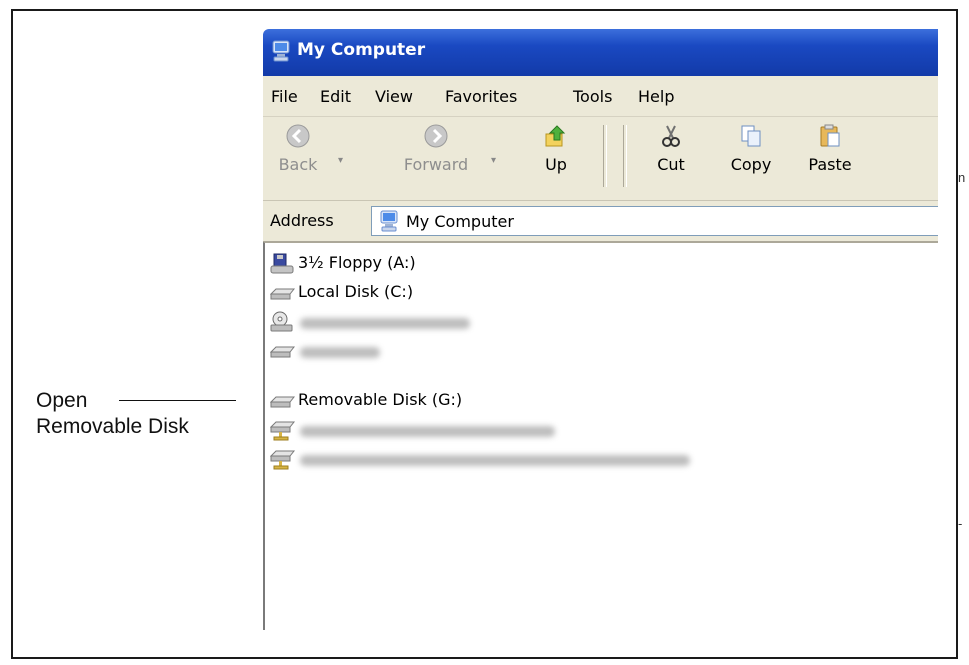 Image resolution: width=969 pixels, height=665 pixels. I want to click on back-arrow-icon, so click(298, 136).